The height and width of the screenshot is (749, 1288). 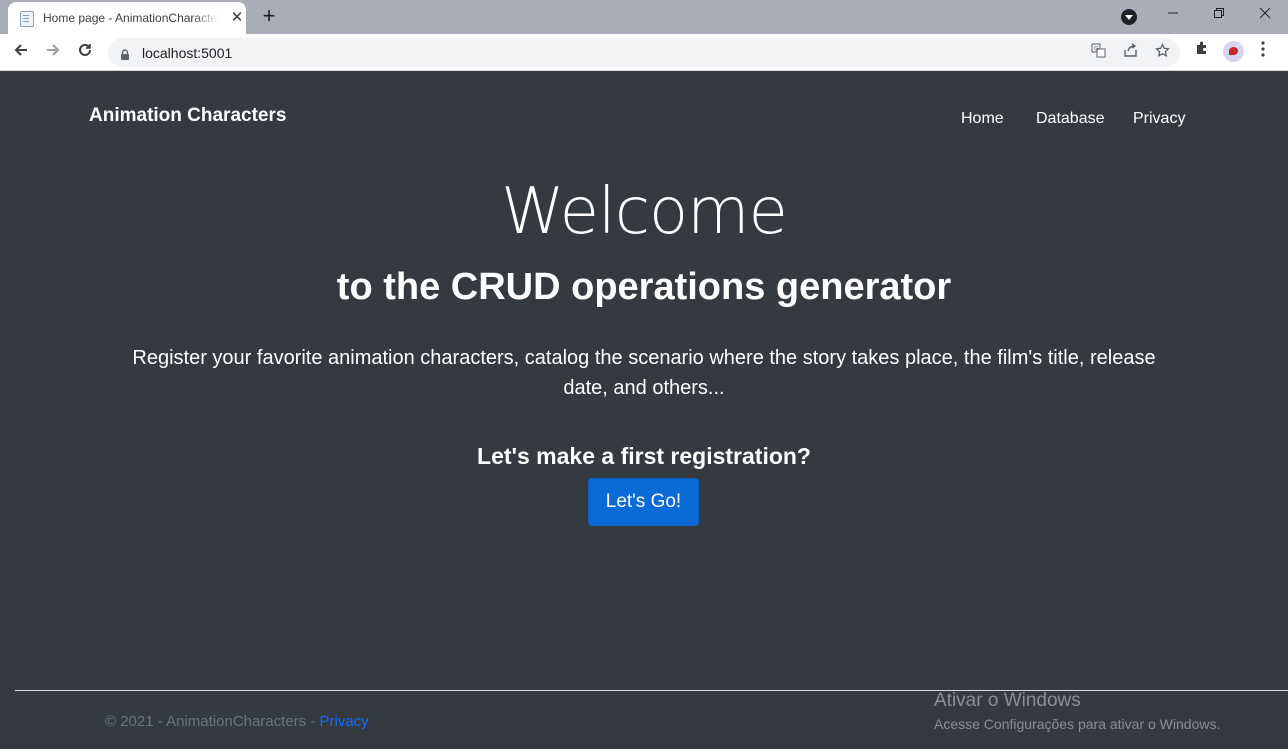 I want to click on reload-icon, so click(x=85, y=53).